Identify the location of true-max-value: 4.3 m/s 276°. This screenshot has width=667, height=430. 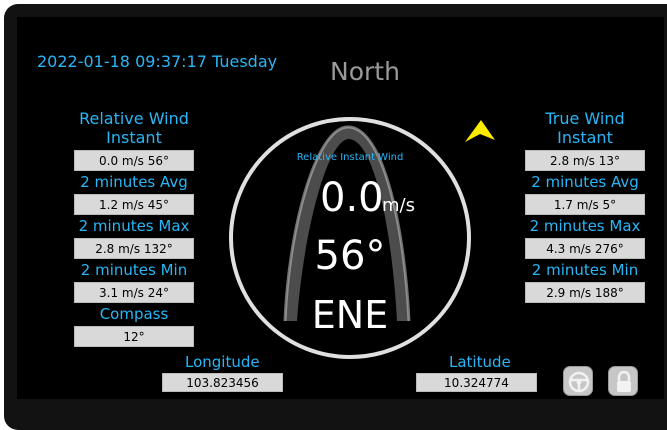
(585, 248).